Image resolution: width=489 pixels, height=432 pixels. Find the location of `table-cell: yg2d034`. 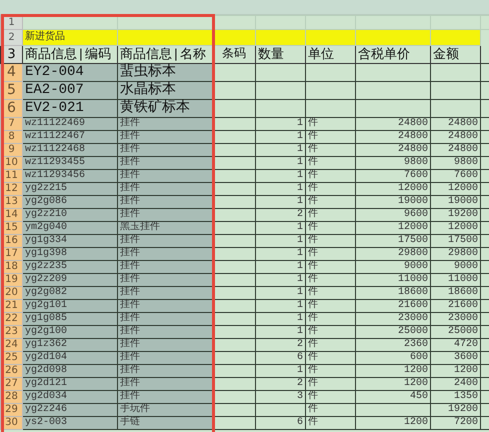

table-cell: yg2d034 is located at coordinates (70, 397).